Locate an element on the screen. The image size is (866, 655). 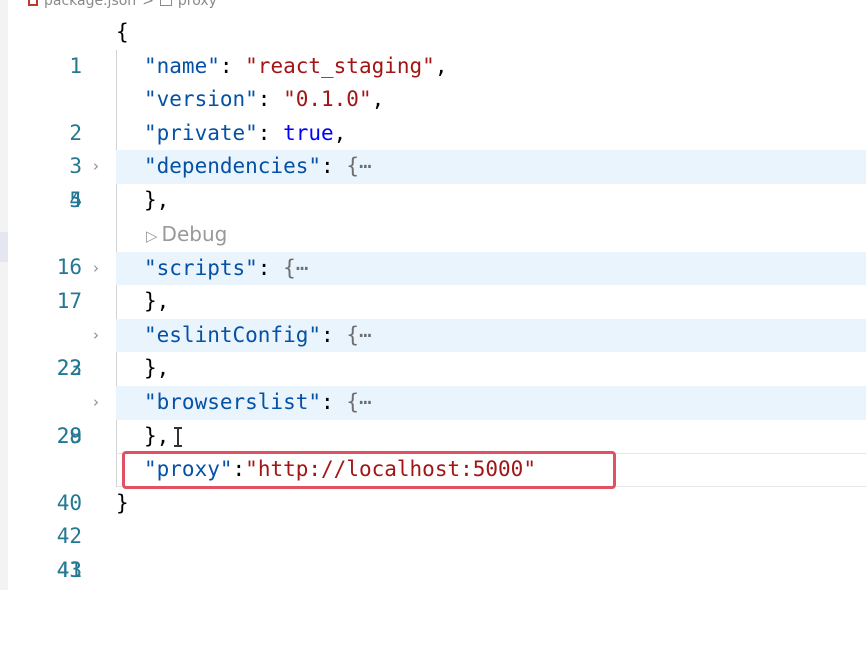
code-line: 22 }, is located at coordinates (433, 332).